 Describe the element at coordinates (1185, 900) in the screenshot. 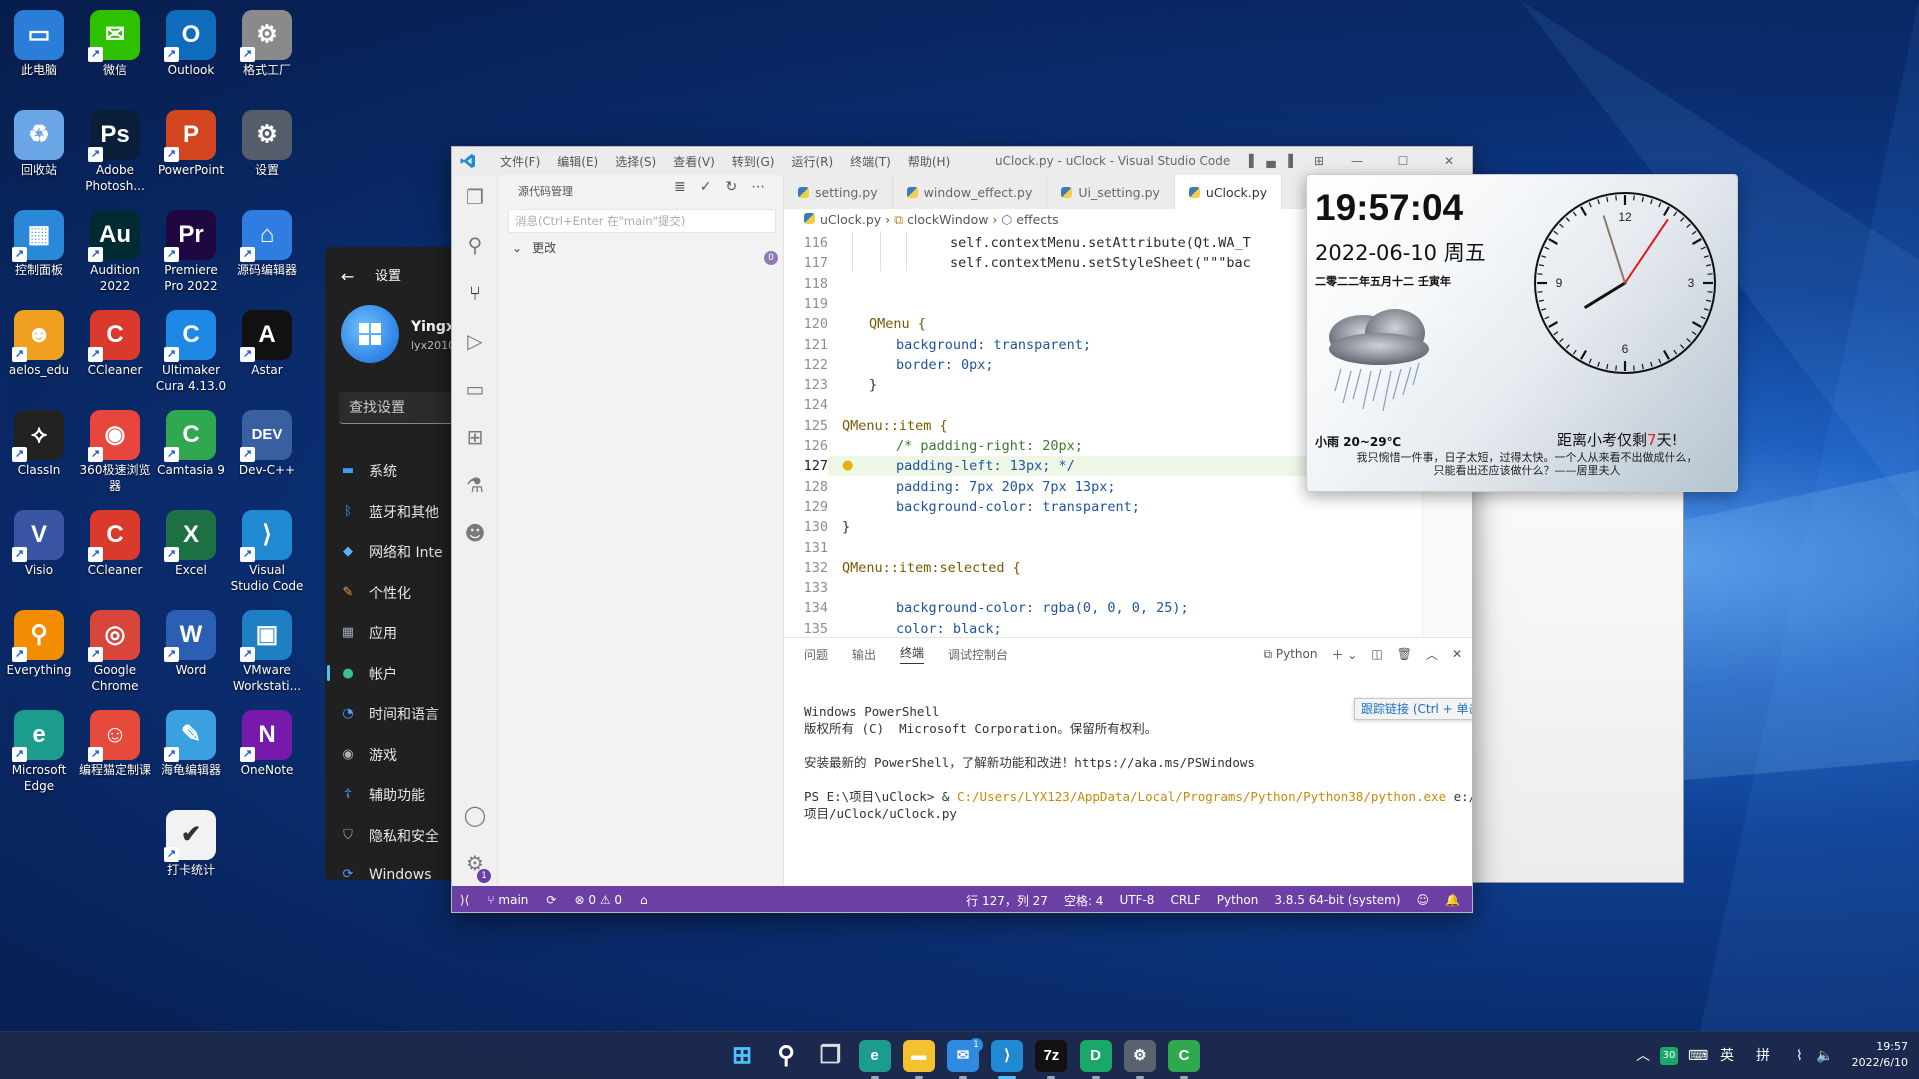

I see `line-ending: CRLF` at that location.